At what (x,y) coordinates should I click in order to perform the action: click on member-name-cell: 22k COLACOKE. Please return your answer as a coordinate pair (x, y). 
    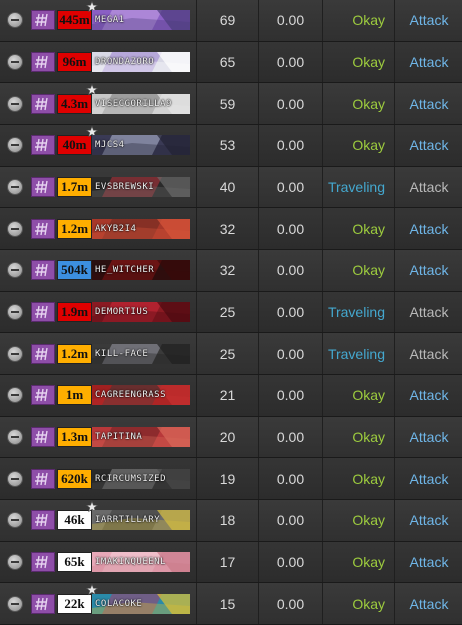
    Looking at the image, I should click on (96, 603).